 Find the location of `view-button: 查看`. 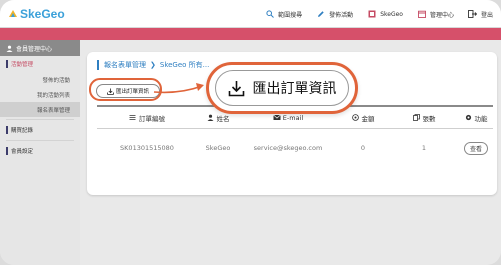

view-button: 查看 is located at coordinates (475, 148).